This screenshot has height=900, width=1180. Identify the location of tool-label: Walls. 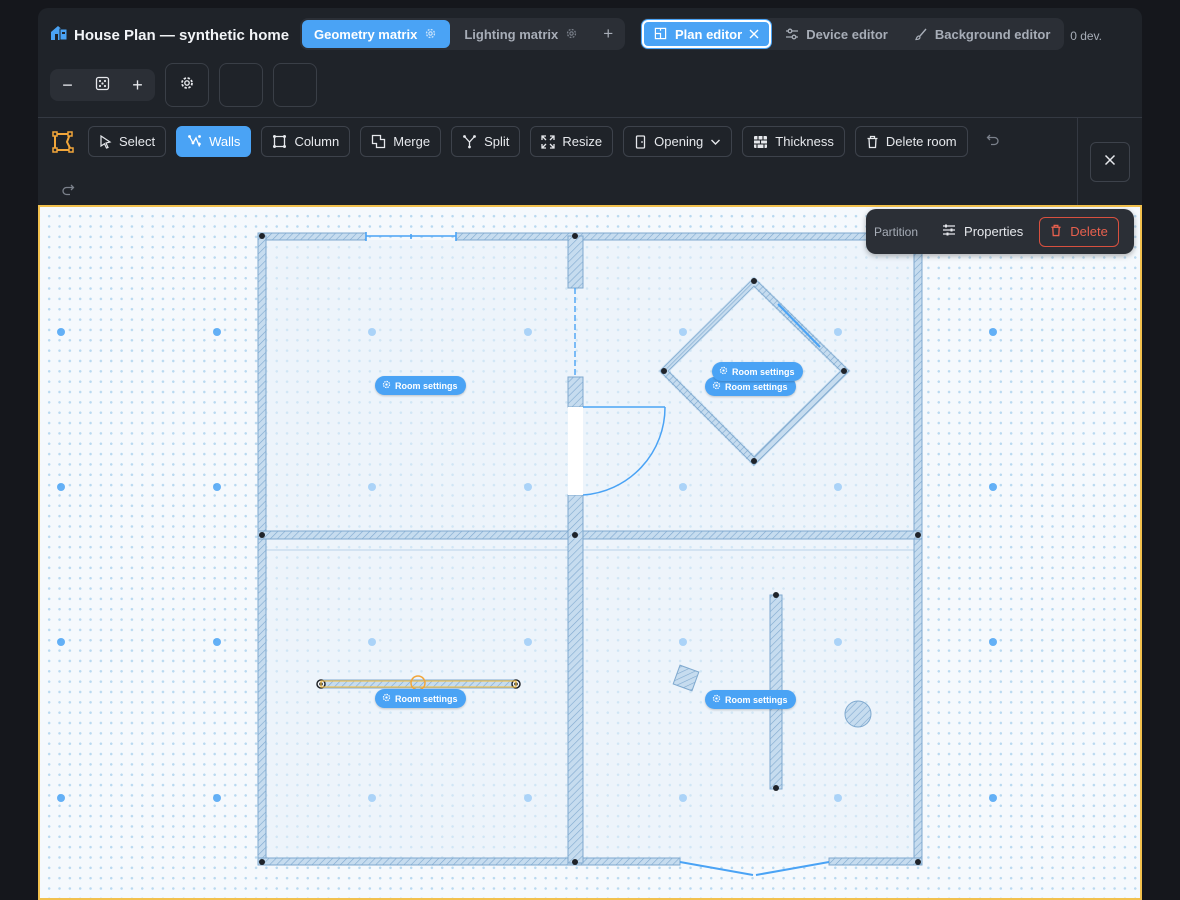
(225, 141).